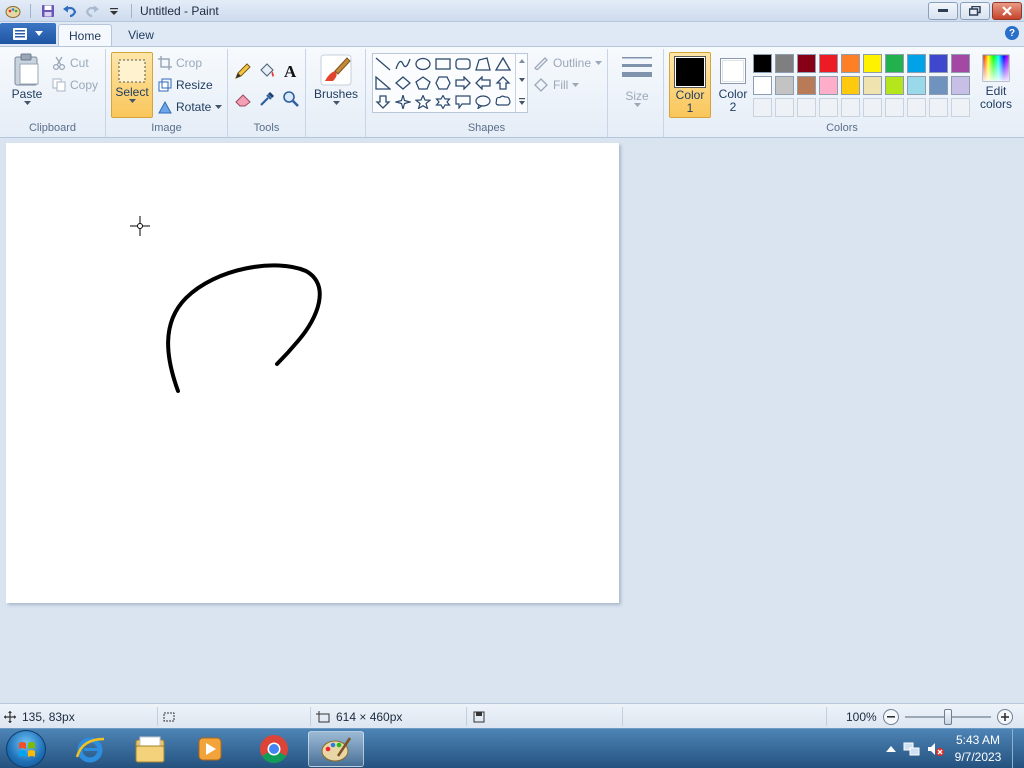  I want to click on minimize-button, so click(943, 11).